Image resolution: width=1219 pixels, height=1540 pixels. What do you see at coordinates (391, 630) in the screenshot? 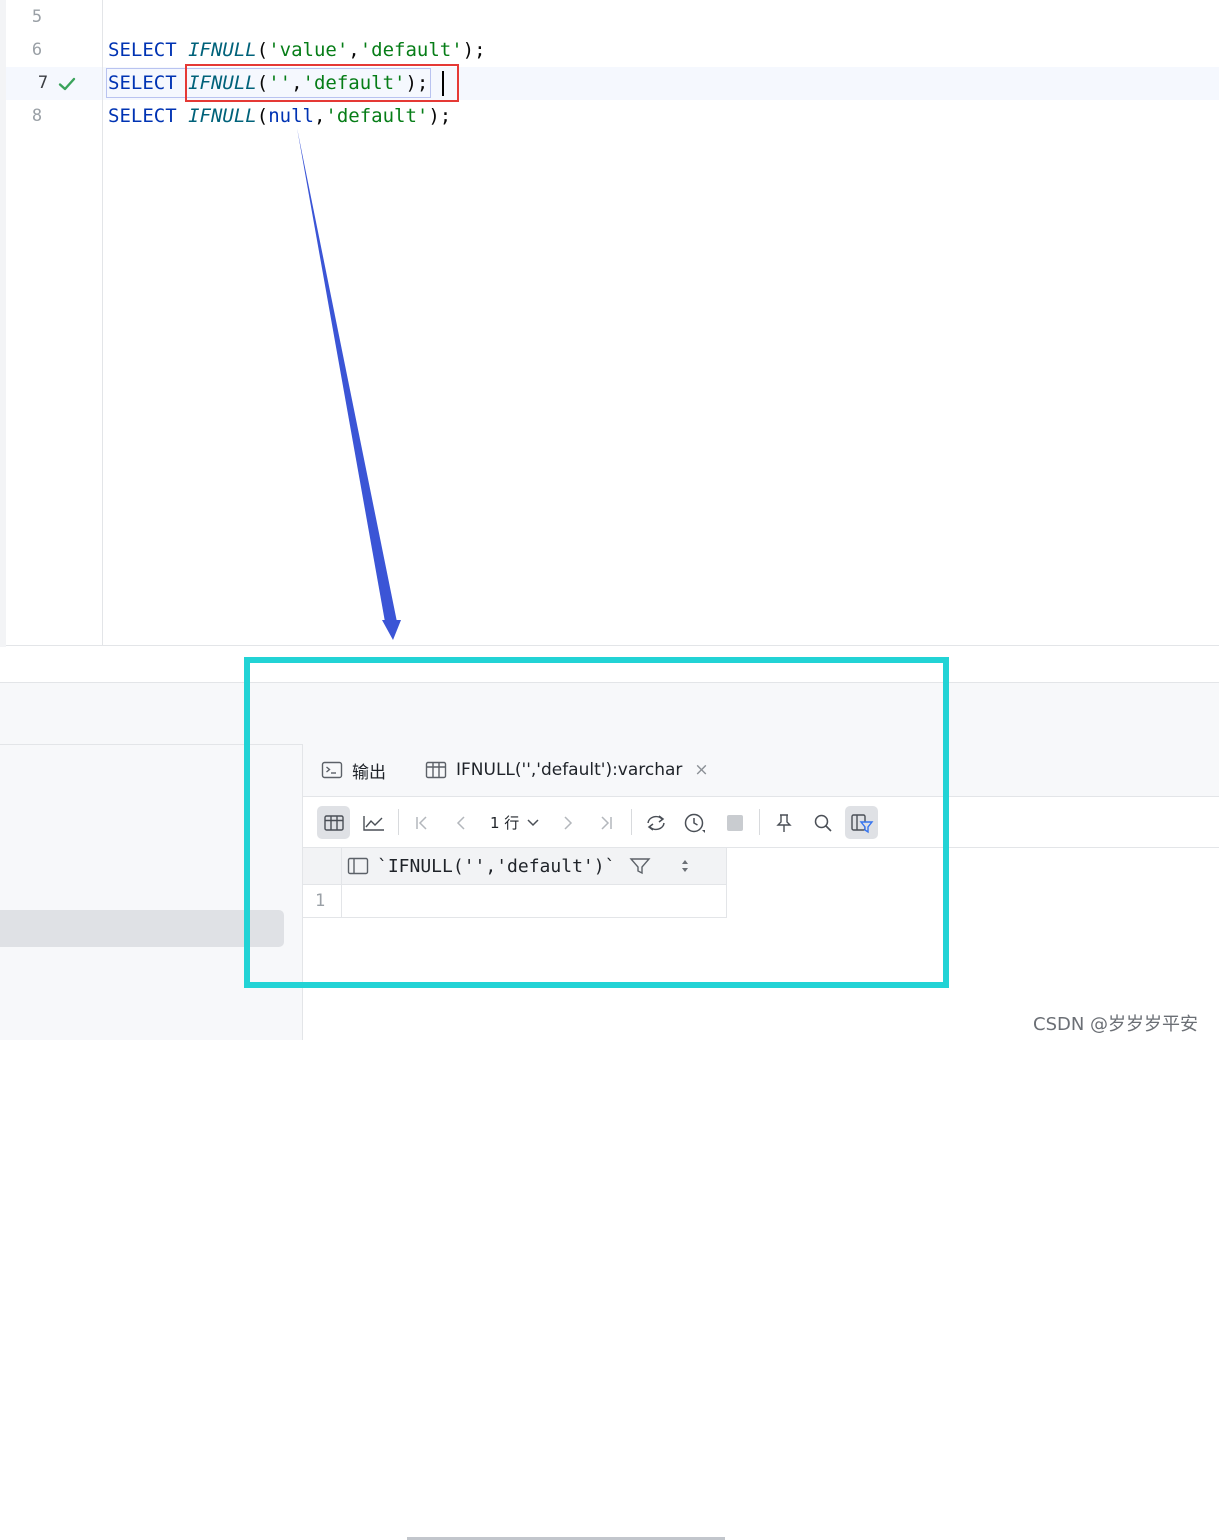
I see `arrow-head` at bounding box center [391, 630].